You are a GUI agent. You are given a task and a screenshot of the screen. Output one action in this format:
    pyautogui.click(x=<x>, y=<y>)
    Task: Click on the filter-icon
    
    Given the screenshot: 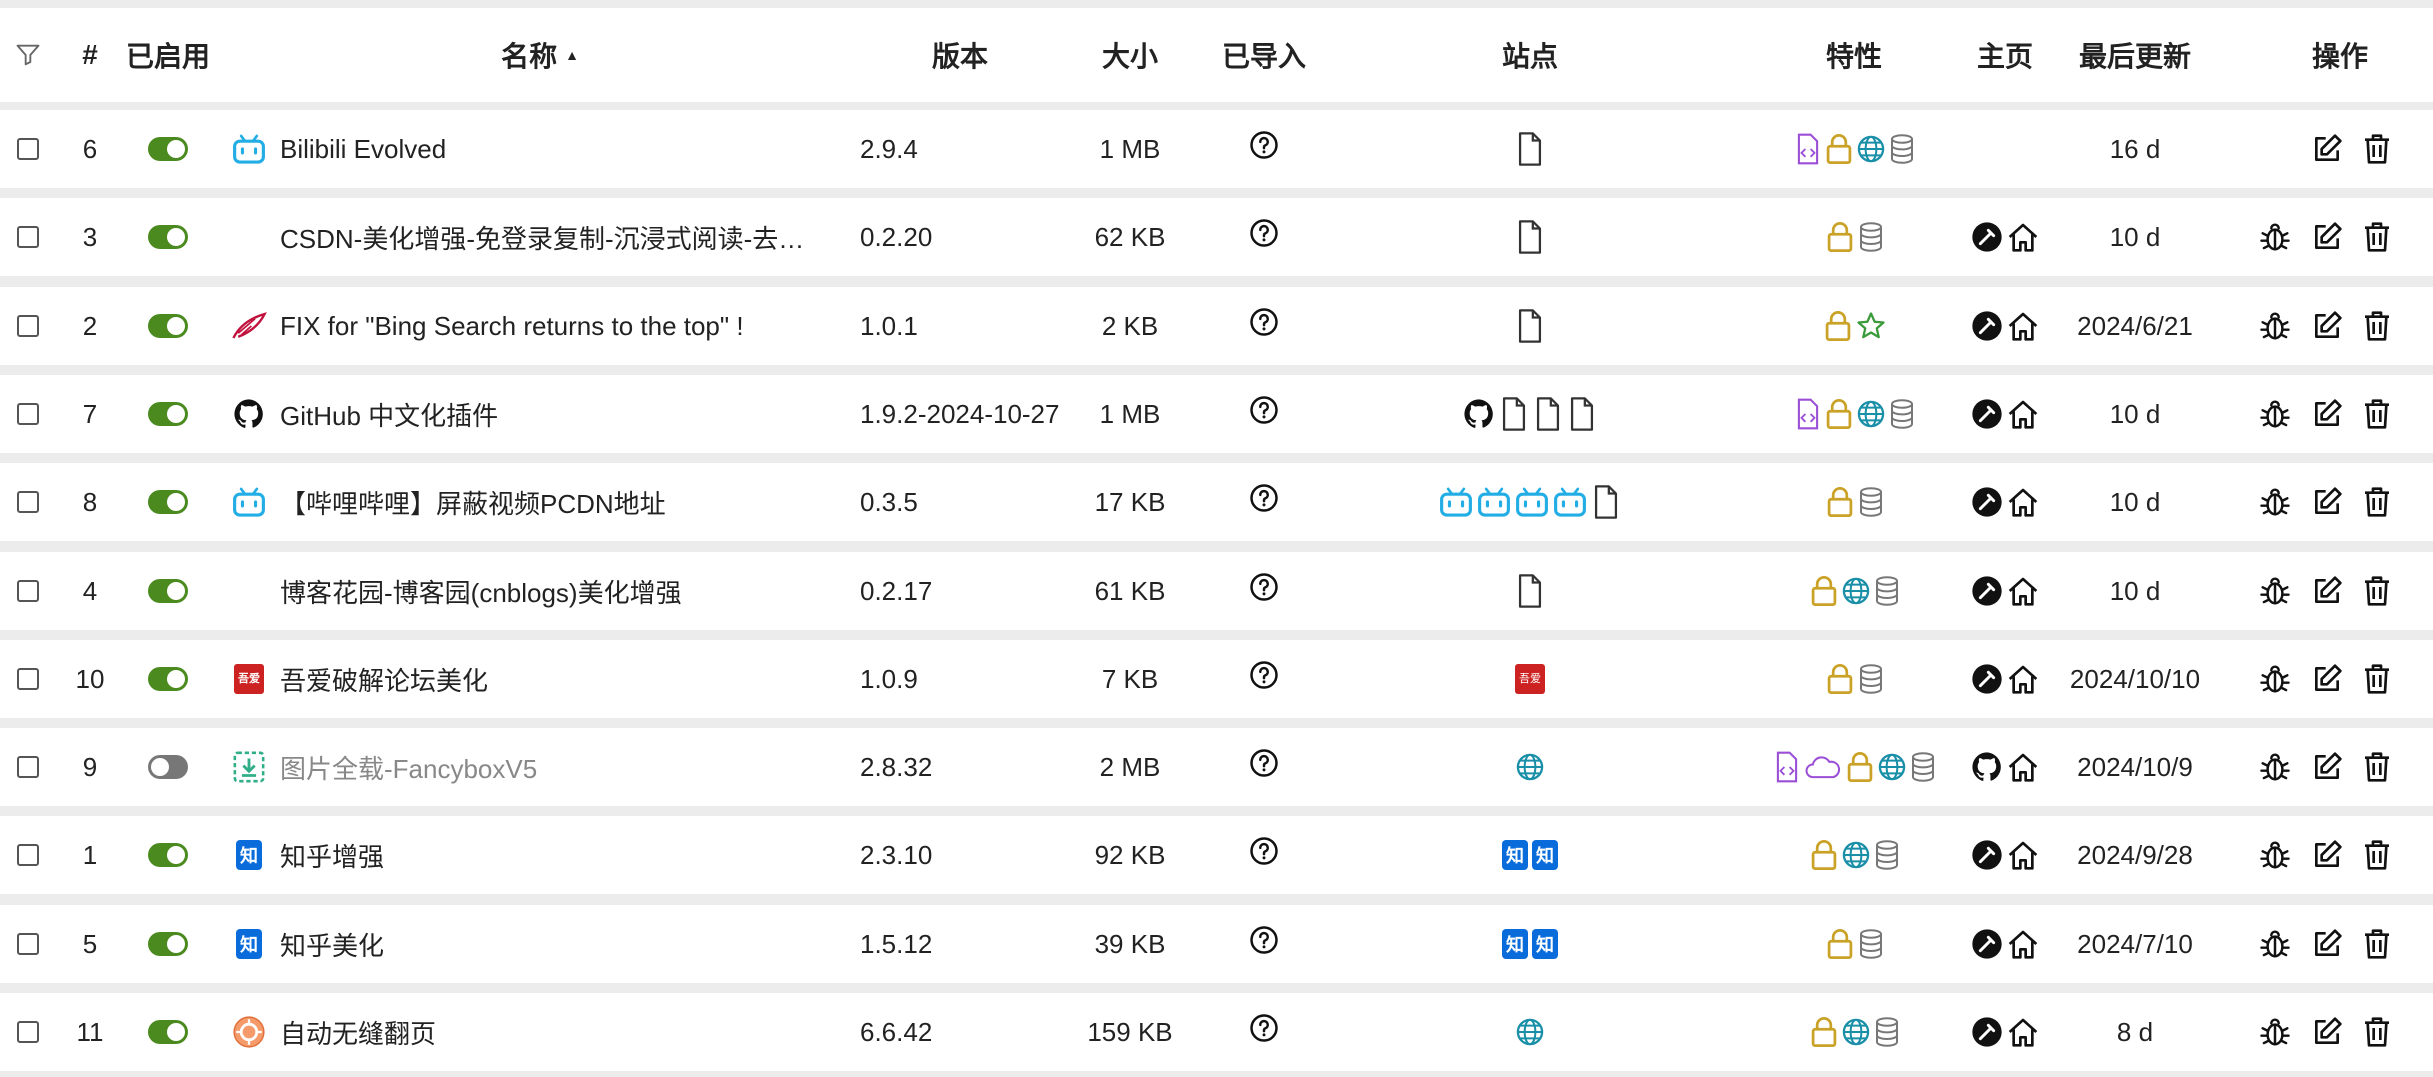 What is the action you would take?
    pyautogui.click(x=28, y=55)
    